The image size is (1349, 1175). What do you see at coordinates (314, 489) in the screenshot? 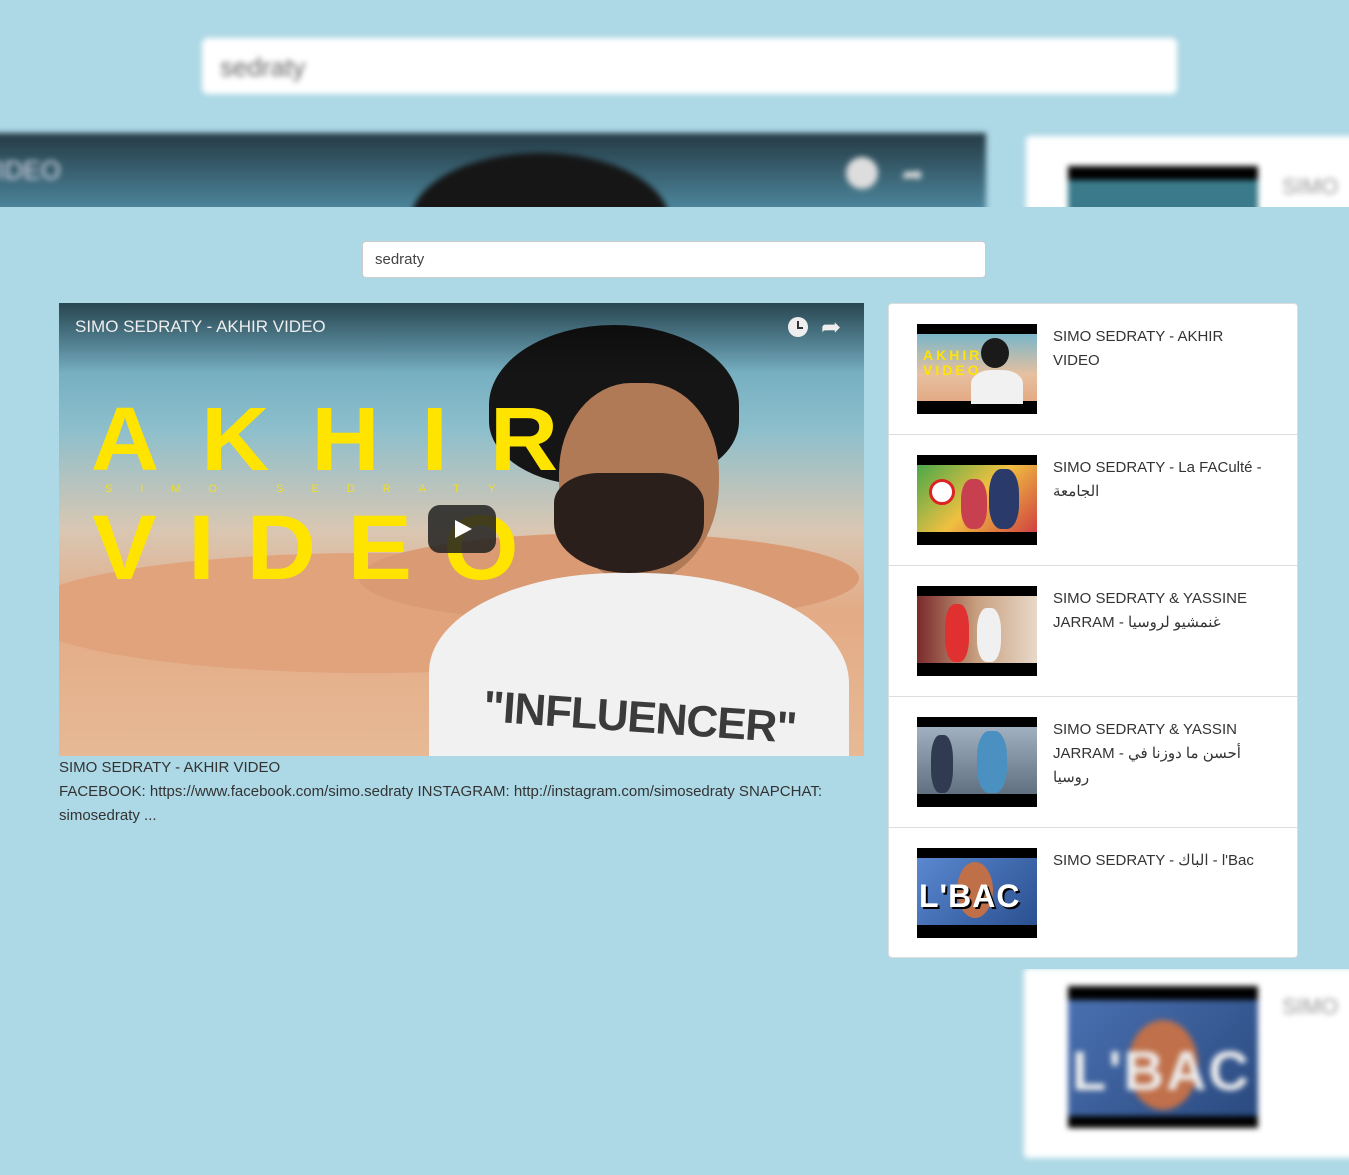
I see `thumbnail-subtitle: SIMO SEDRATY` at bounding box center [314, 489].